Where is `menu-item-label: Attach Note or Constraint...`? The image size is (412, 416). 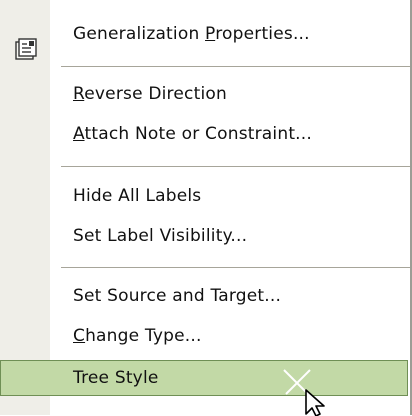 menu-item-label: Attach Note or Constraint... is located at coordinates (192, 134).